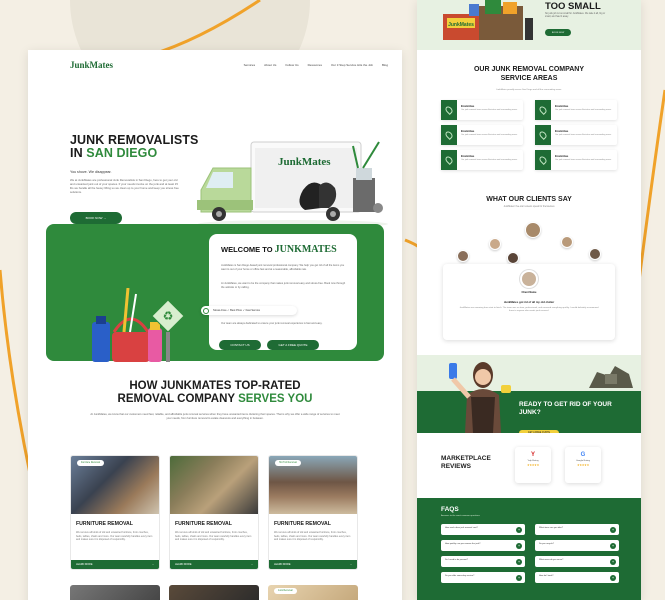  I want to click on faq-item: How quickly can you remove the junk? +, so click(483, 545).